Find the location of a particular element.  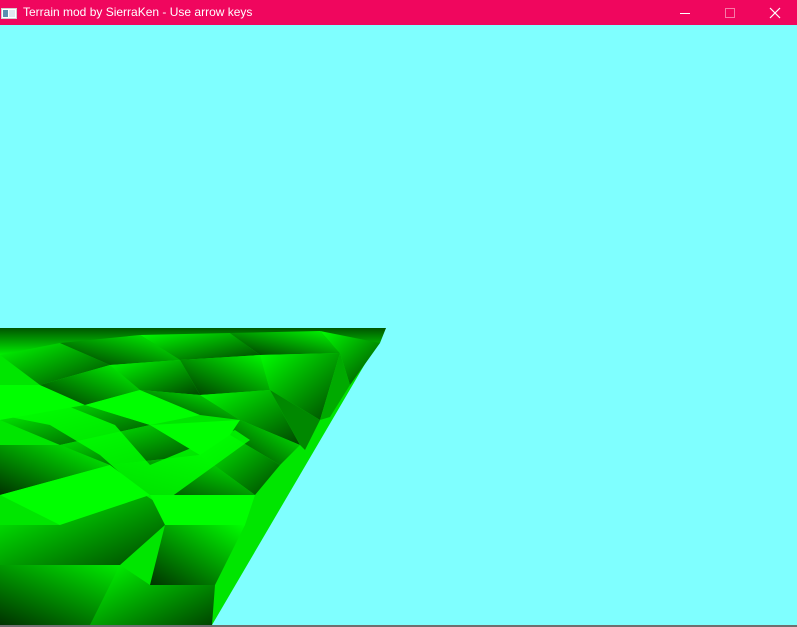

close-icon is located at coordinates (774, 12).